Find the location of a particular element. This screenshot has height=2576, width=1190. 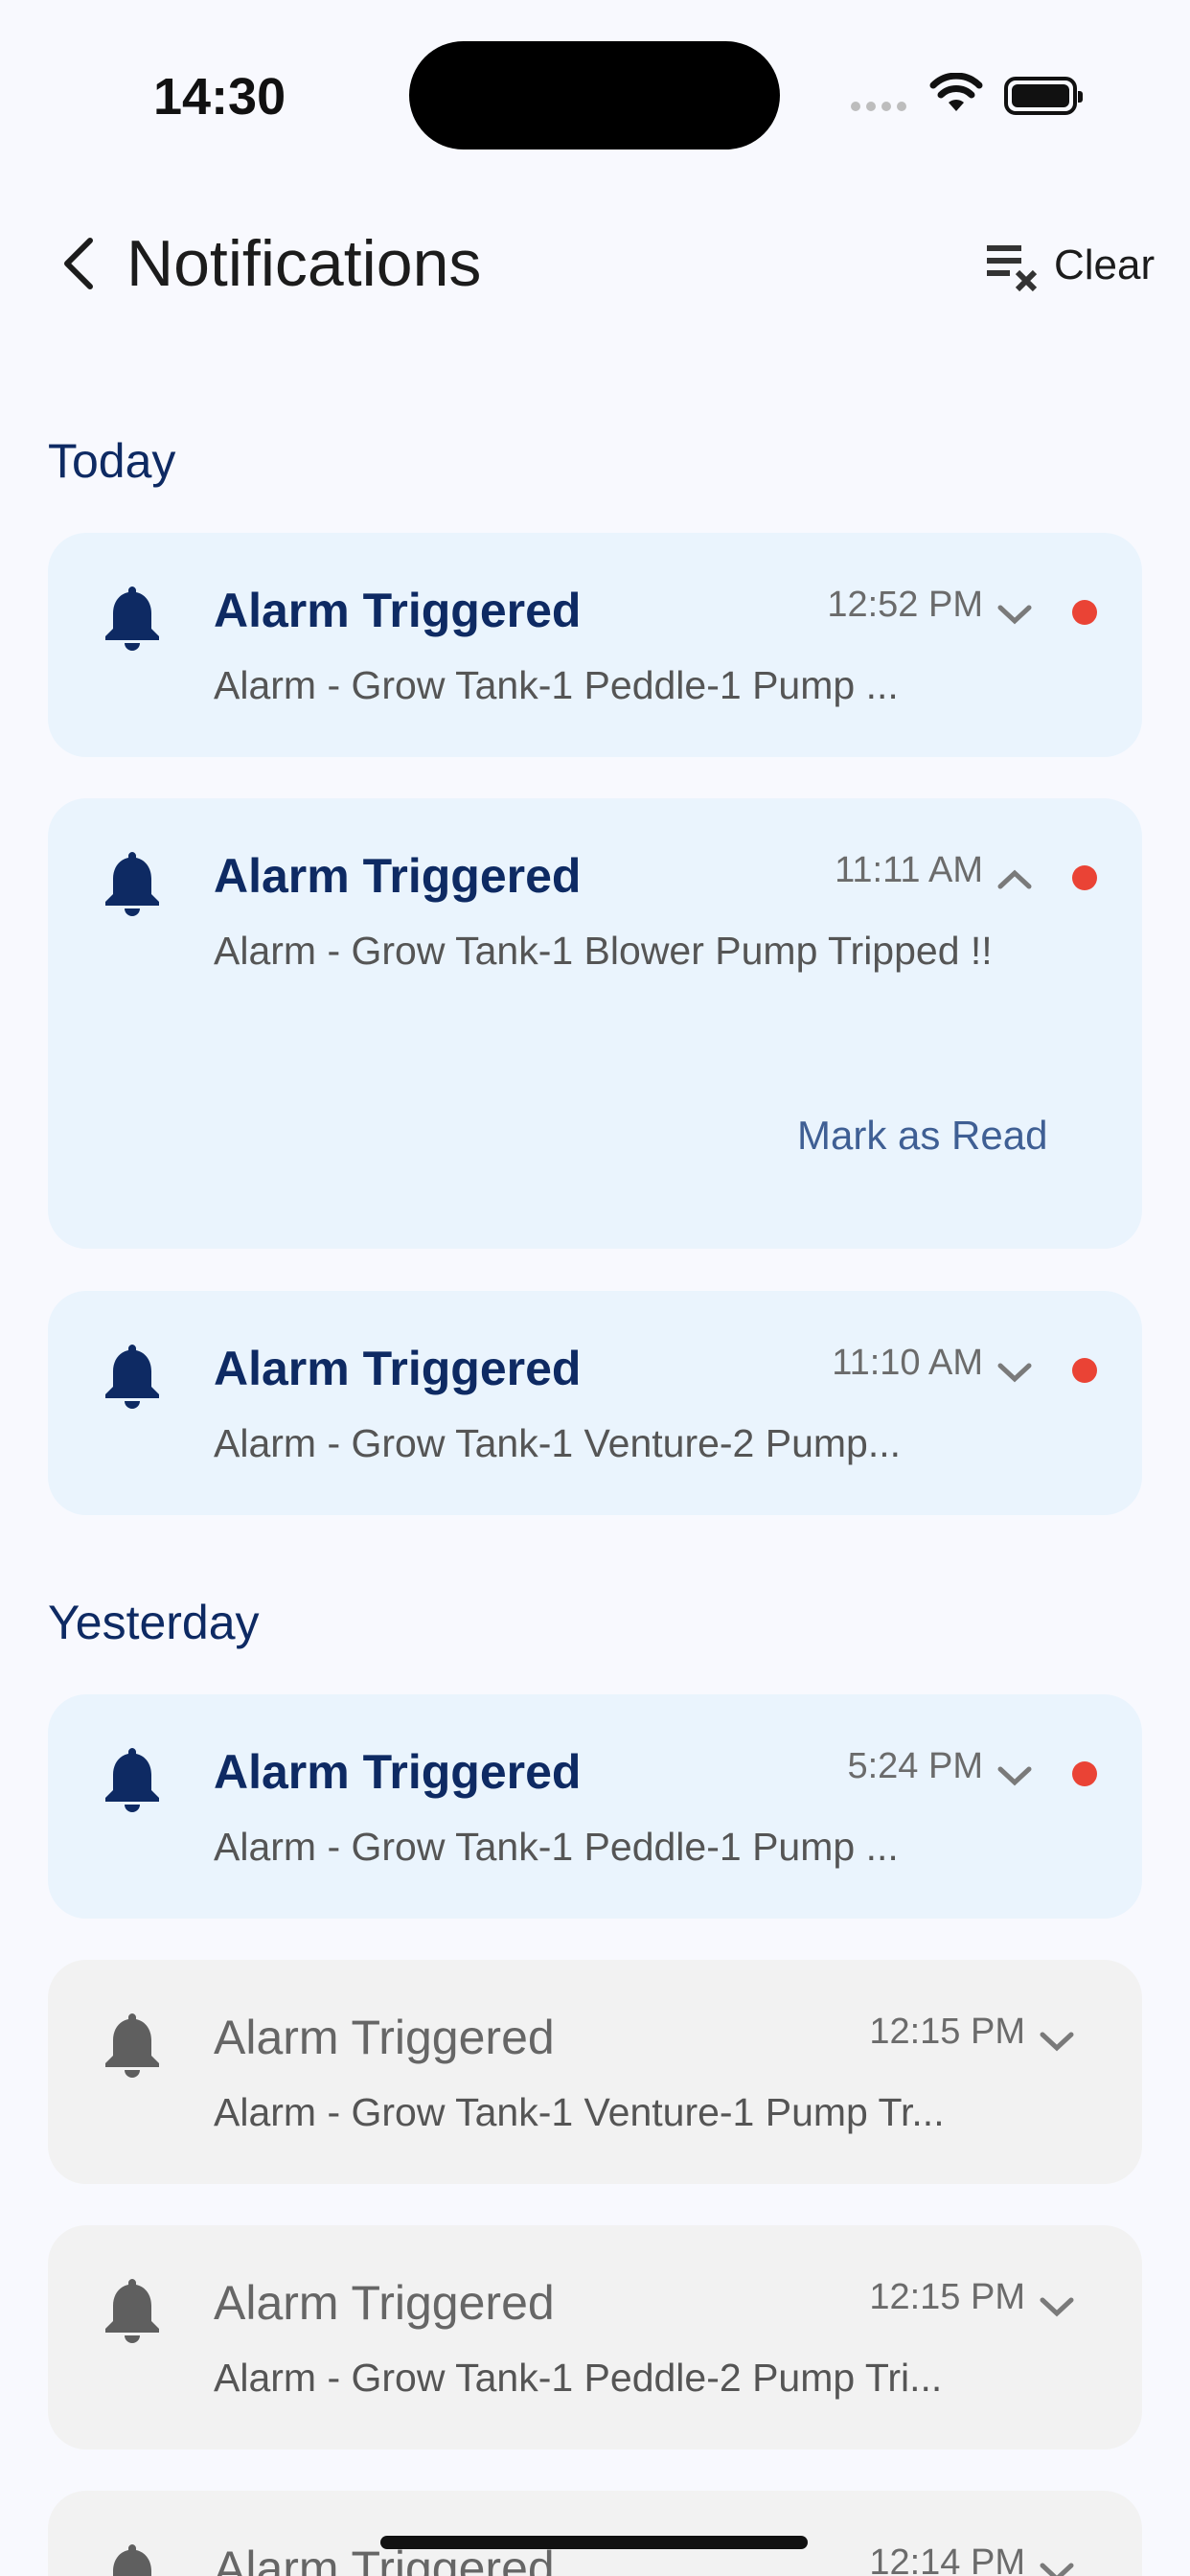

mark-as-read-button: Mark as Read is located at coordinates (922, 1136).